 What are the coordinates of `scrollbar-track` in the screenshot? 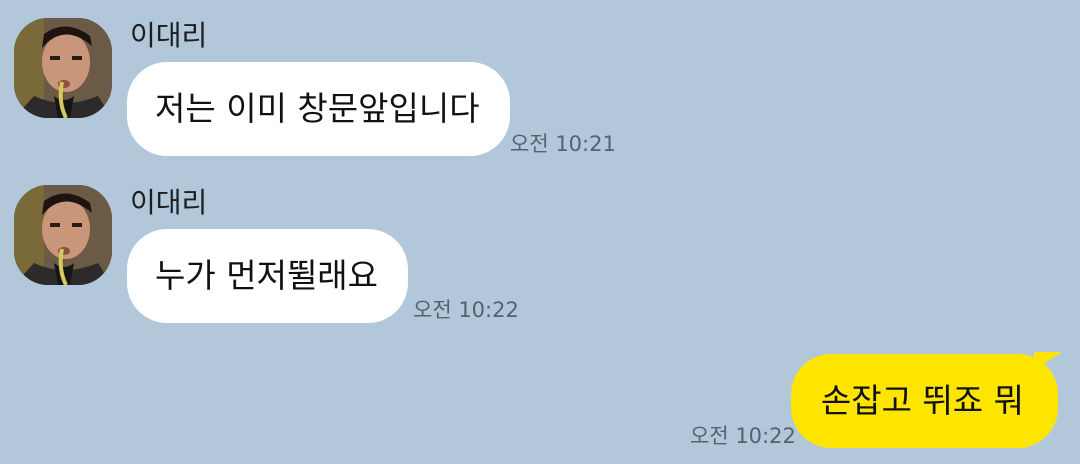 It's located at (1075, 232).